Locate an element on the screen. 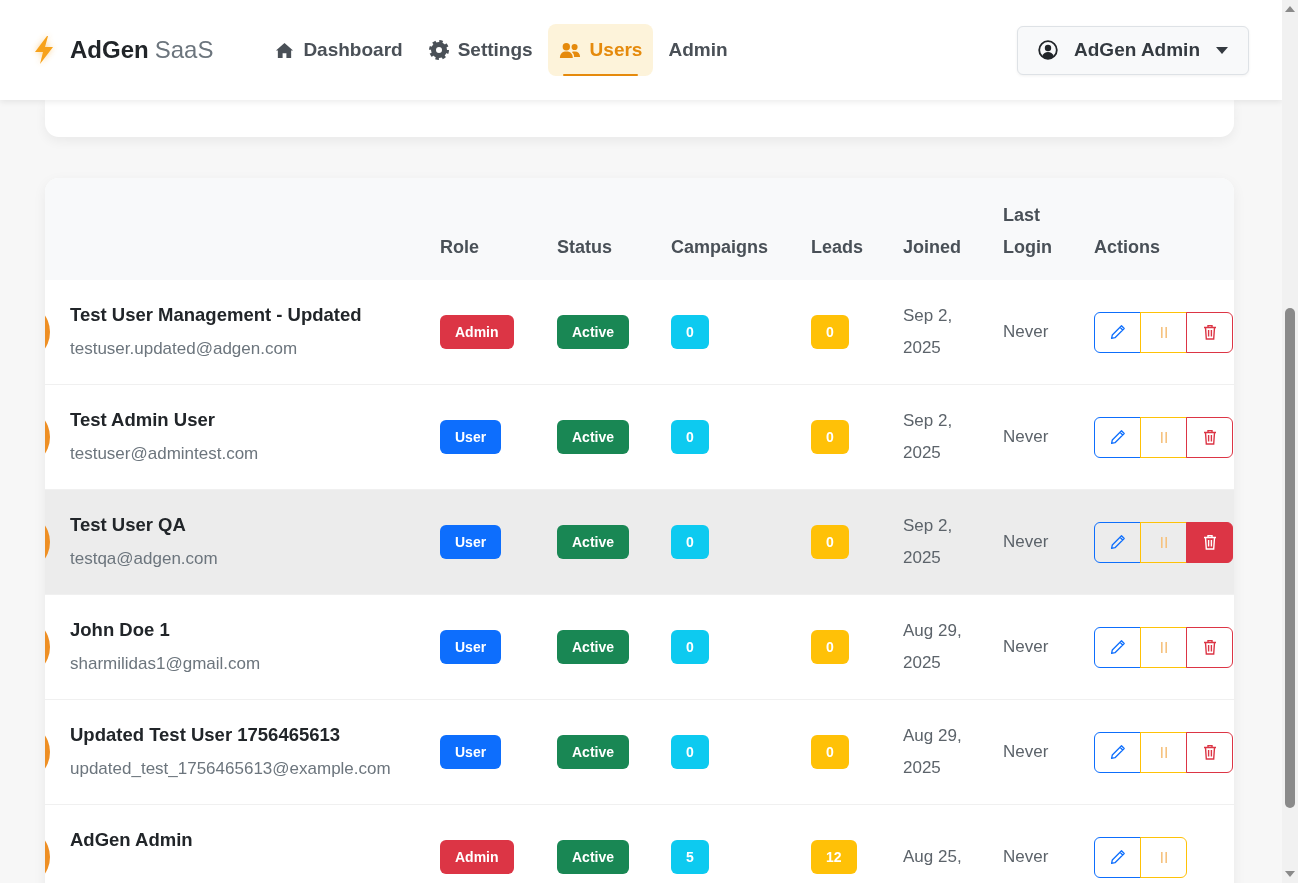 This screenshot has height=883, width=1298. nav-link: Admin is located at coordinates (698, 50).